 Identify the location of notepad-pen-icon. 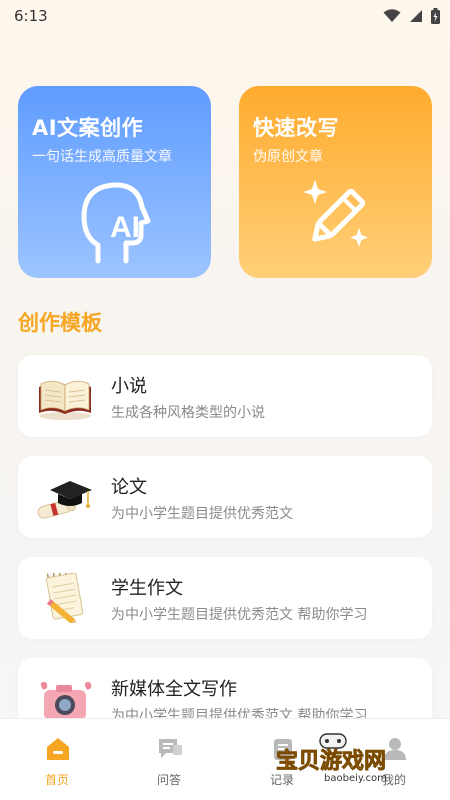
(65, 598).